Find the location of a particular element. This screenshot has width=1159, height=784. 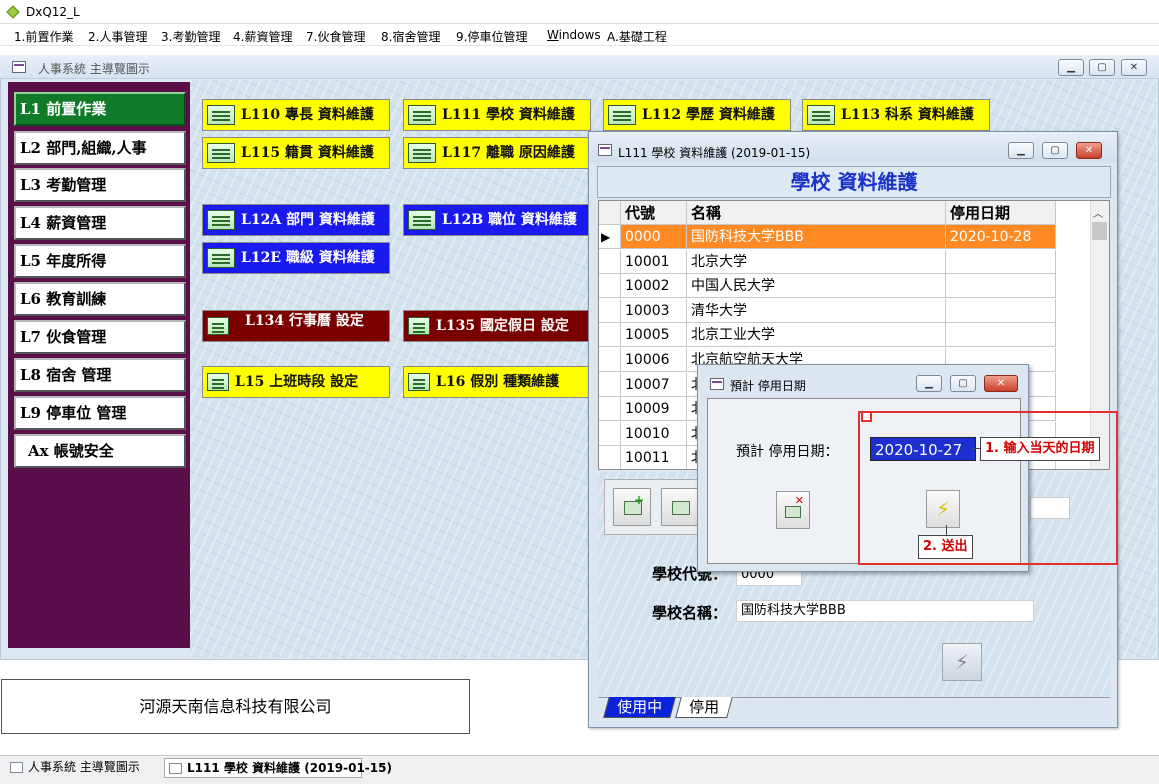

button-l115: L115 籍貫 資料維護 is located at coordinates (296, 153).